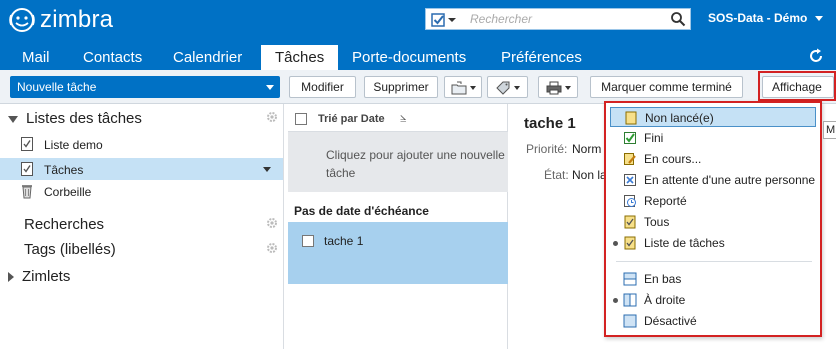 The image size is (836, 349). Describe the element at coordinates (630, 159) in the screenshot. I see `in-progress-icon` at that location.